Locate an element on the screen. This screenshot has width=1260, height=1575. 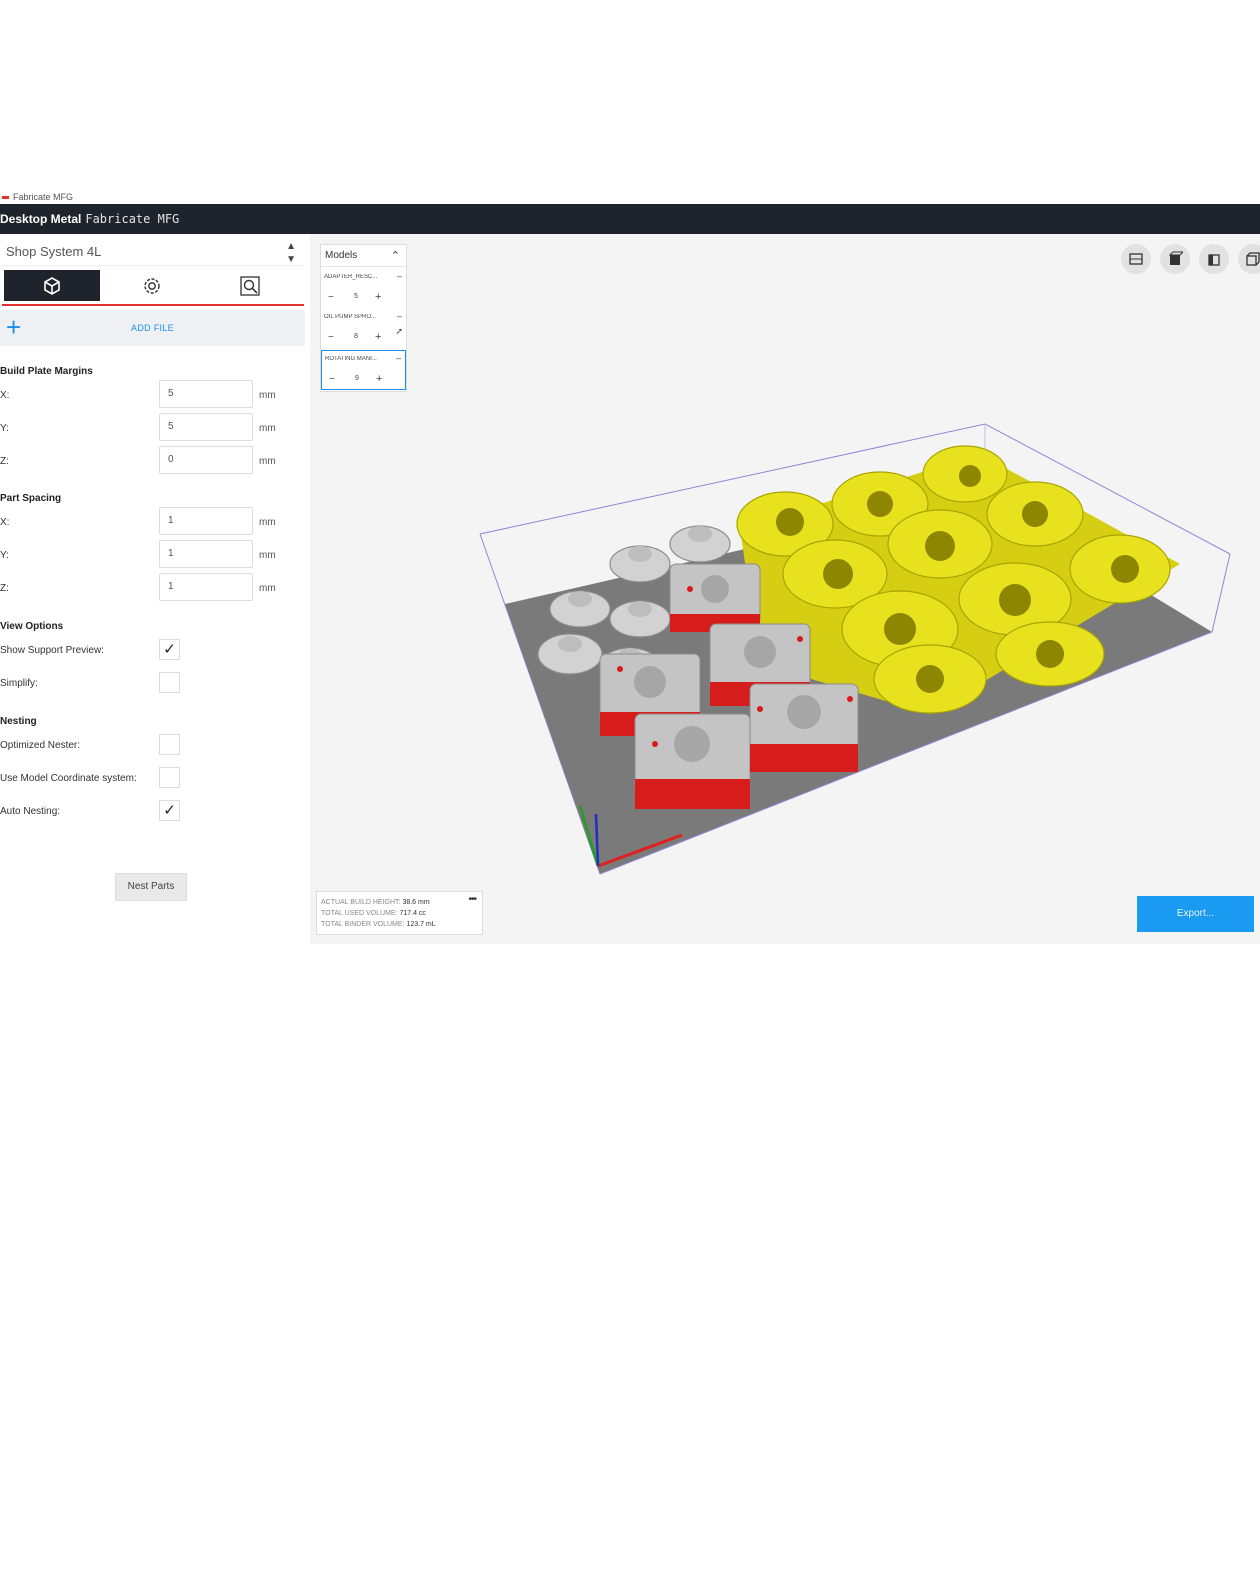
margin-y-label: Y: is located at coordinates (4, 428).